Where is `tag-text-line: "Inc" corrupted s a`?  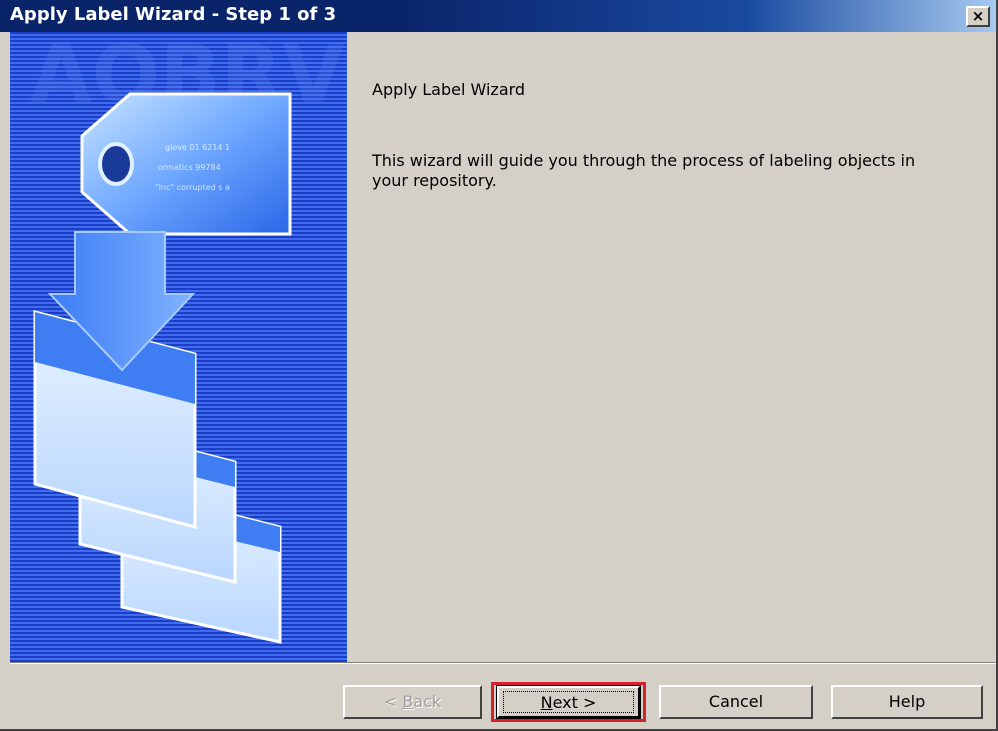
tag-text-line: "Inc" corrupted s a is located at coordinates (192, 187).